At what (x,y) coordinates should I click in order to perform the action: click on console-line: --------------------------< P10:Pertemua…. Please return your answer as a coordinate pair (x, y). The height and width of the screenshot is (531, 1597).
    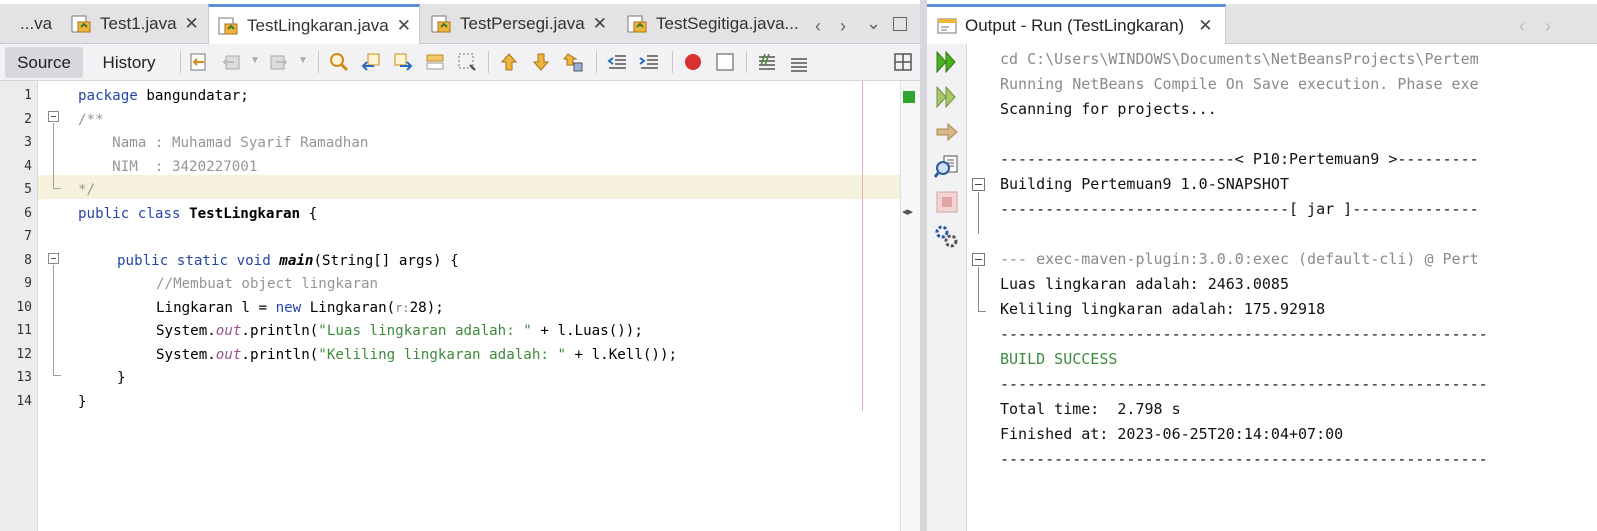
    Looking at the image, I should click on (1239, 159).